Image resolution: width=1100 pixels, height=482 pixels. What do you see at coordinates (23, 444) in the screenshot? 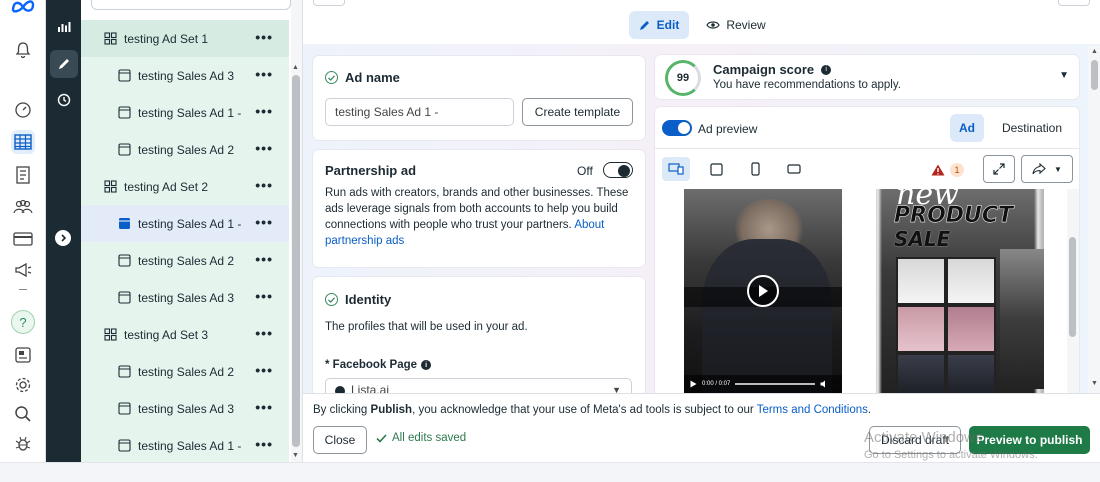
I see `report-bug-icon` at bounding box center [23, 444].